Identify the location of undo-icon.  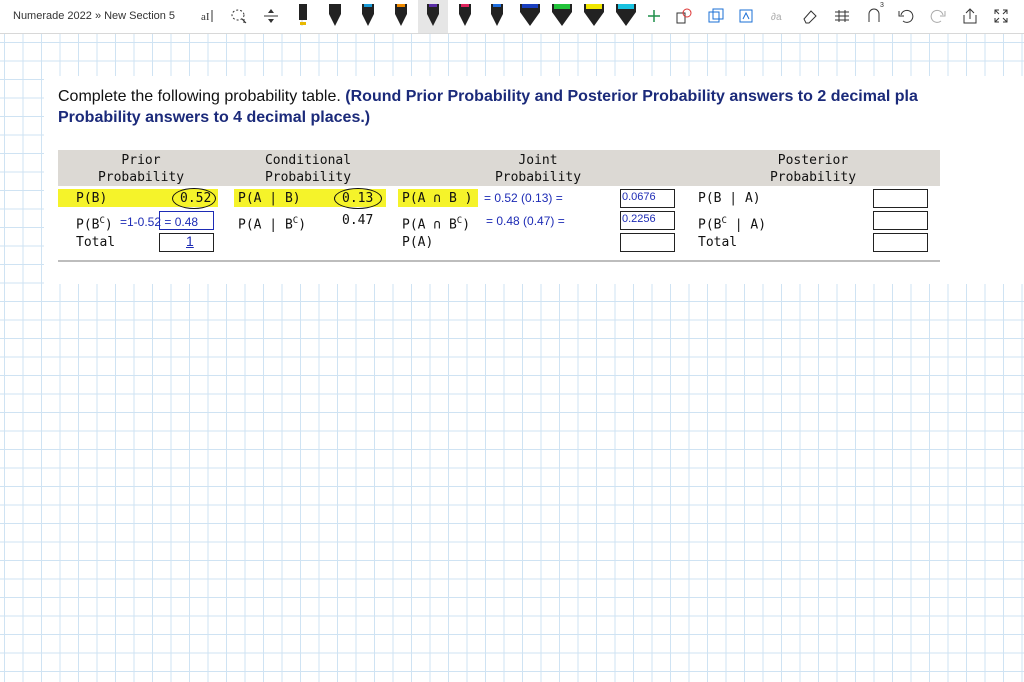
(906, 16).